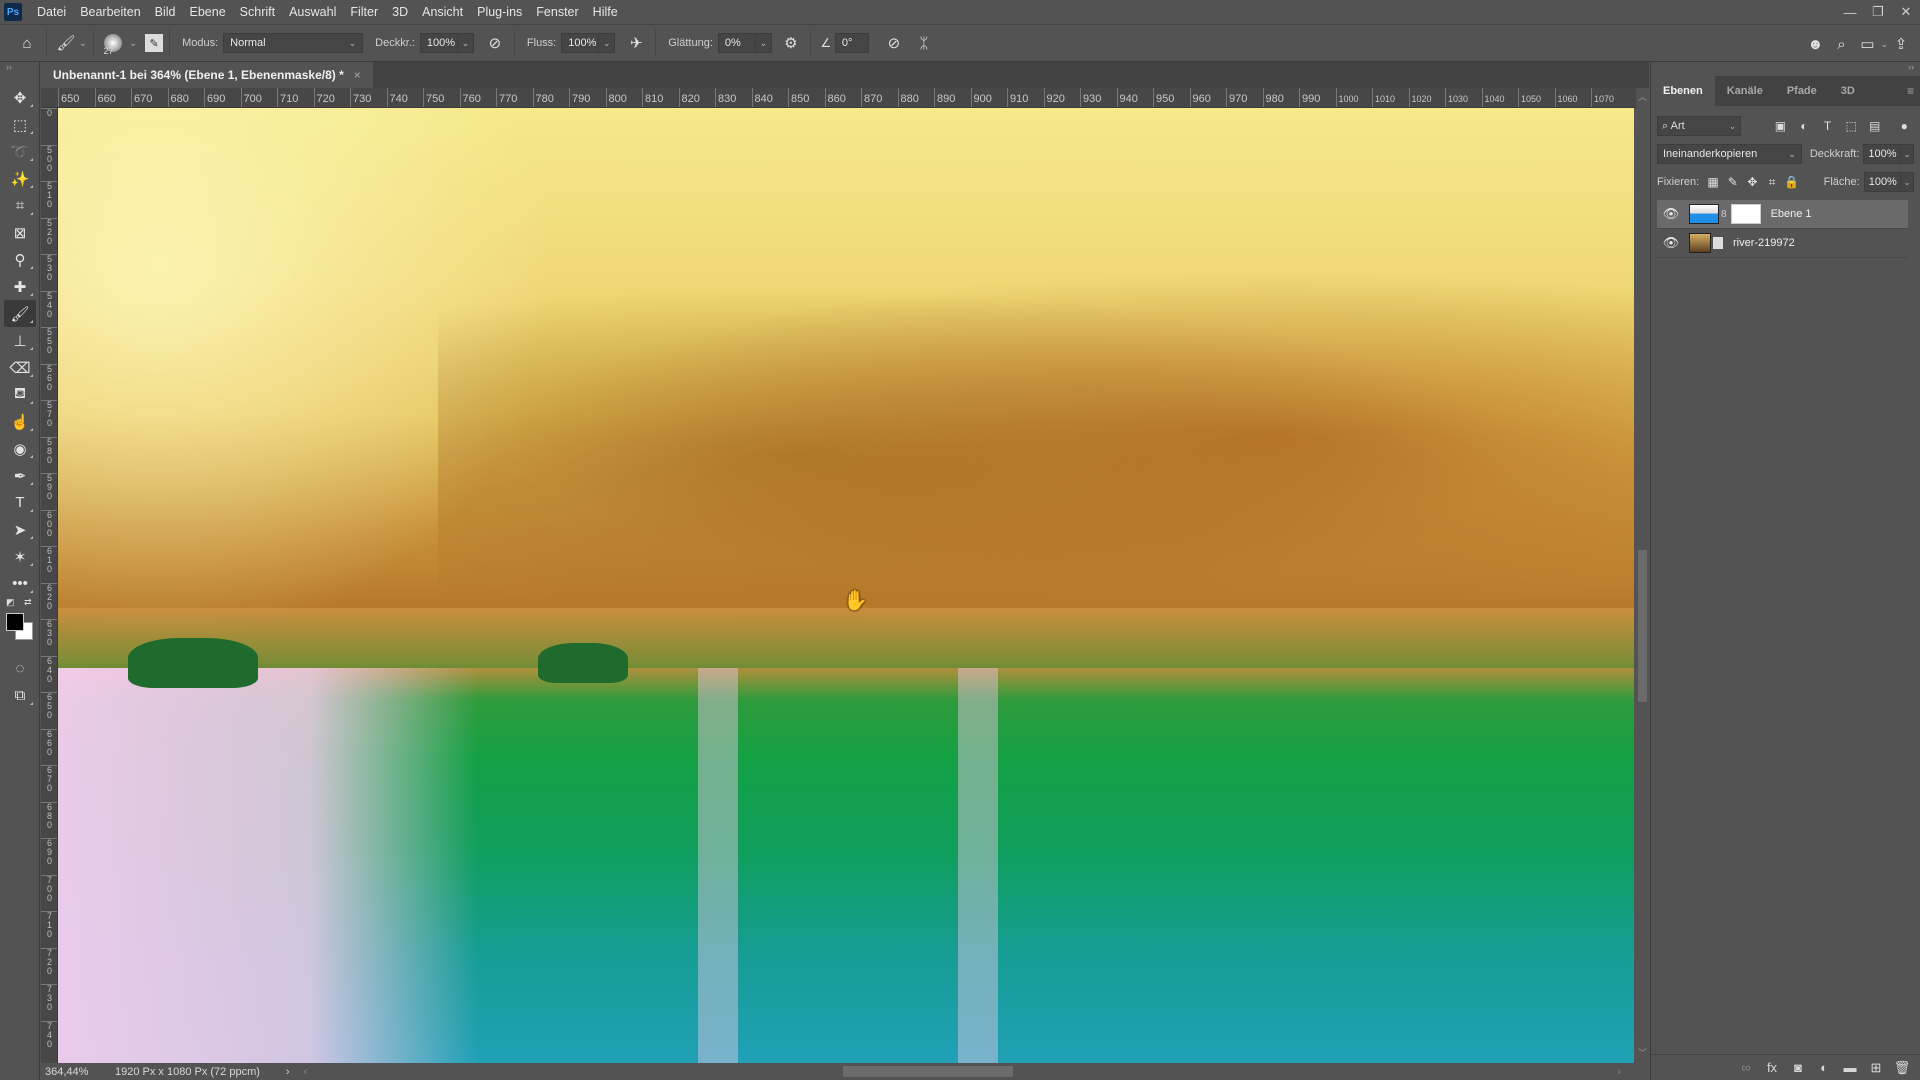 The height and width of the screenshot is (1080, 1920). I want to click on marquee-tool-icon: ⬚, so click(20, 124).